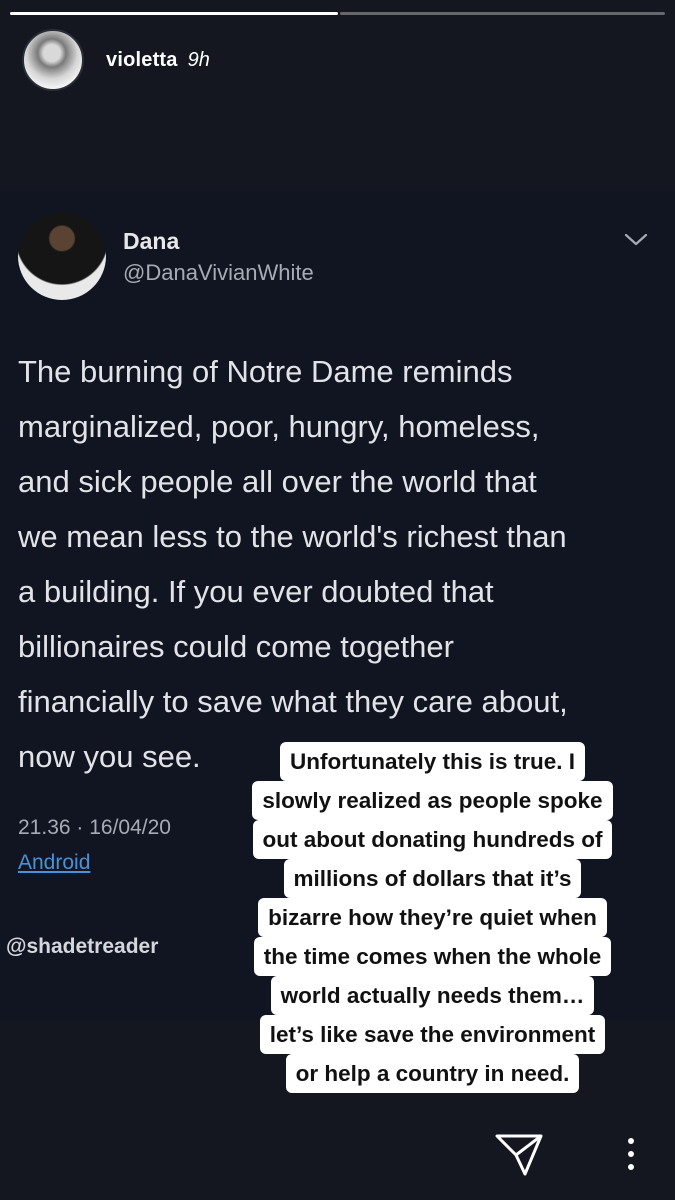 Image resolution: width=675 pixels, height=1200 pixels. I want to click on story-header: violetta 9h, so click(116, 60).